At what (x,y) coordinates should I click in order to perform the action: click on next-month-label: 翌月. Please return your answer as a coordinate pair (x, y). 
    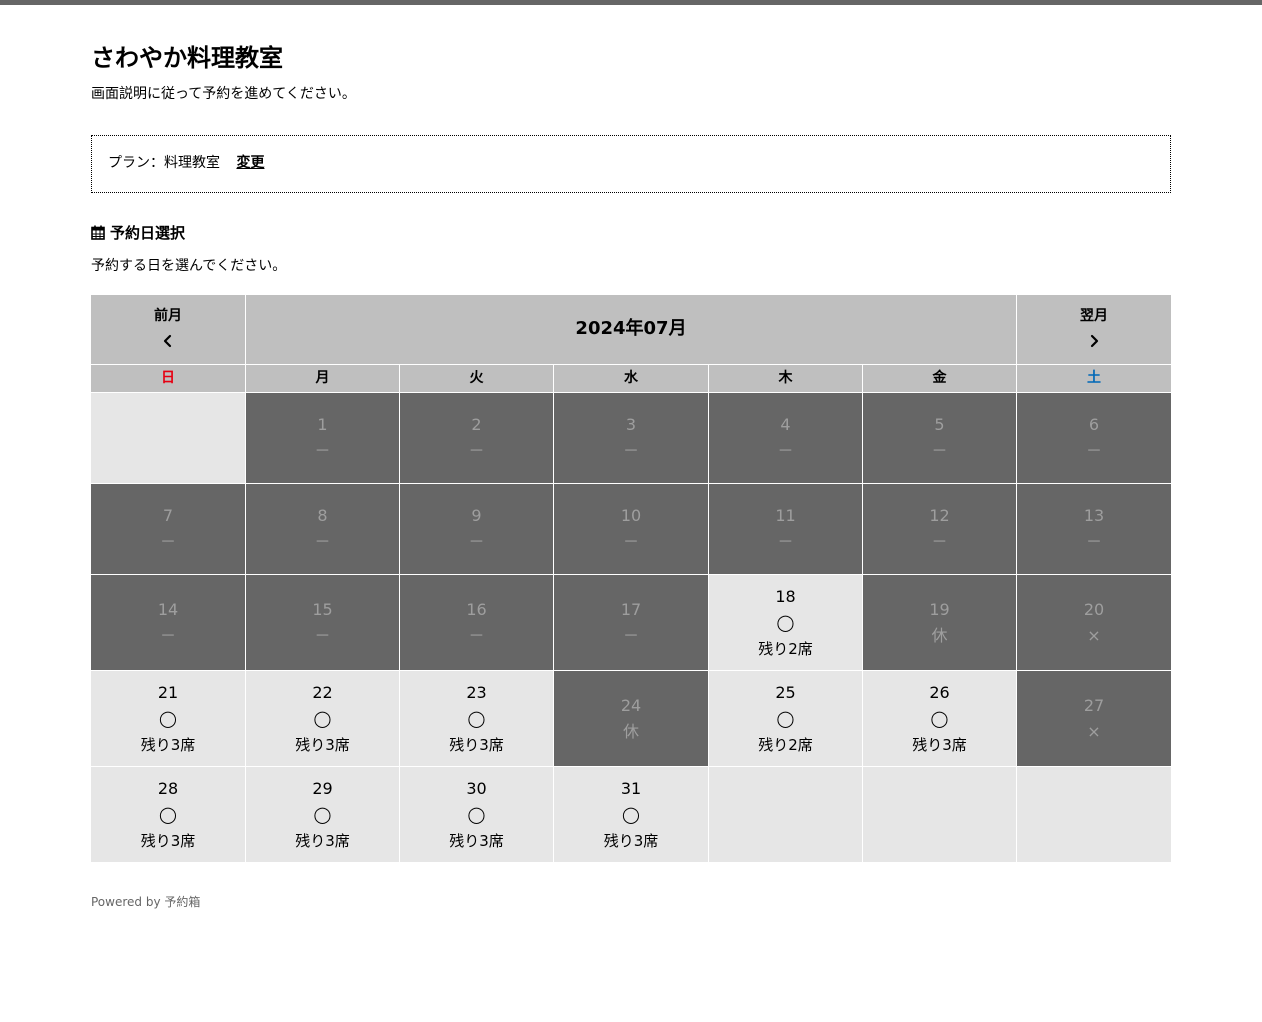
    Looking at the image, I should click on (1094, 316).